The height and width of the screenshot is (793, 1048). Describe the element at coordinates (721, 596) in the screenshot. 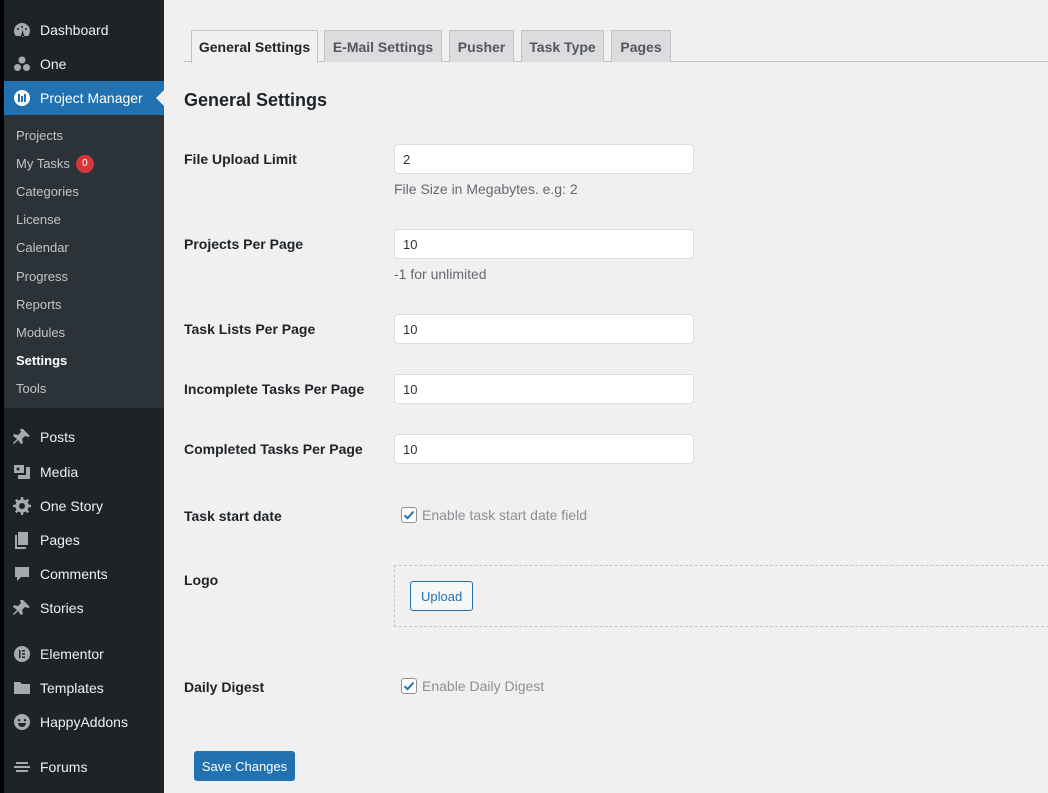

I see `logo-upload-area: Upload` at that location.